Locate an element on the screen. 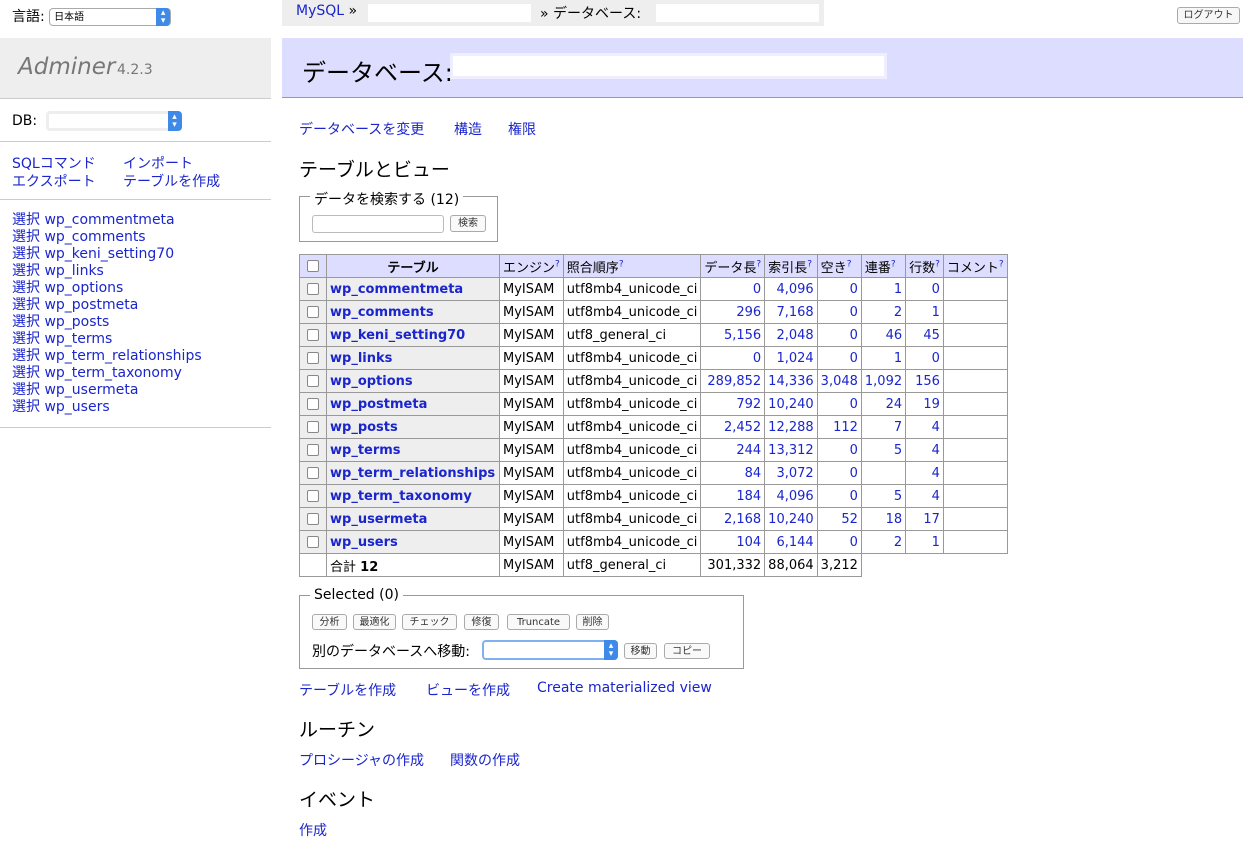 The height and width of the screenshot is (862, 1249). privileges-link: 権限 is located at coordinates (522, 129).